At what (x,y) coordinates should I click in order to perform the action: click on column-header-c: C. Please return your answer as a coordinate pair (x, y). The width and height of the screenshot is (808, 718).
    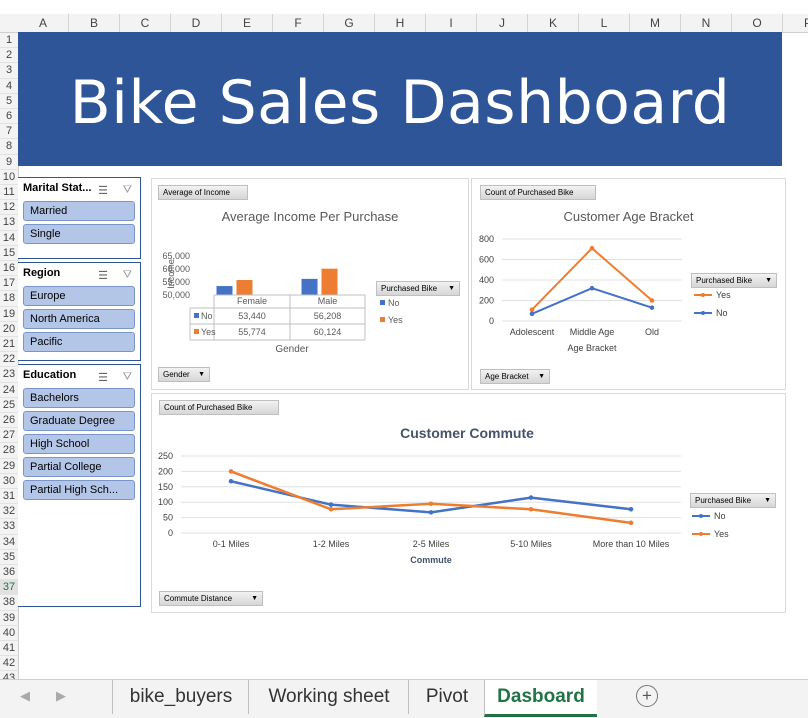
    Looking at the image, I should click on (145, 23).